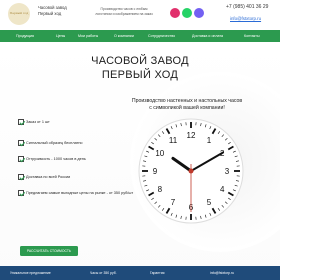  Describe the element at coordinates (60, 36) in the screenshot. I see `nav-item-prices: Цены` at that location.